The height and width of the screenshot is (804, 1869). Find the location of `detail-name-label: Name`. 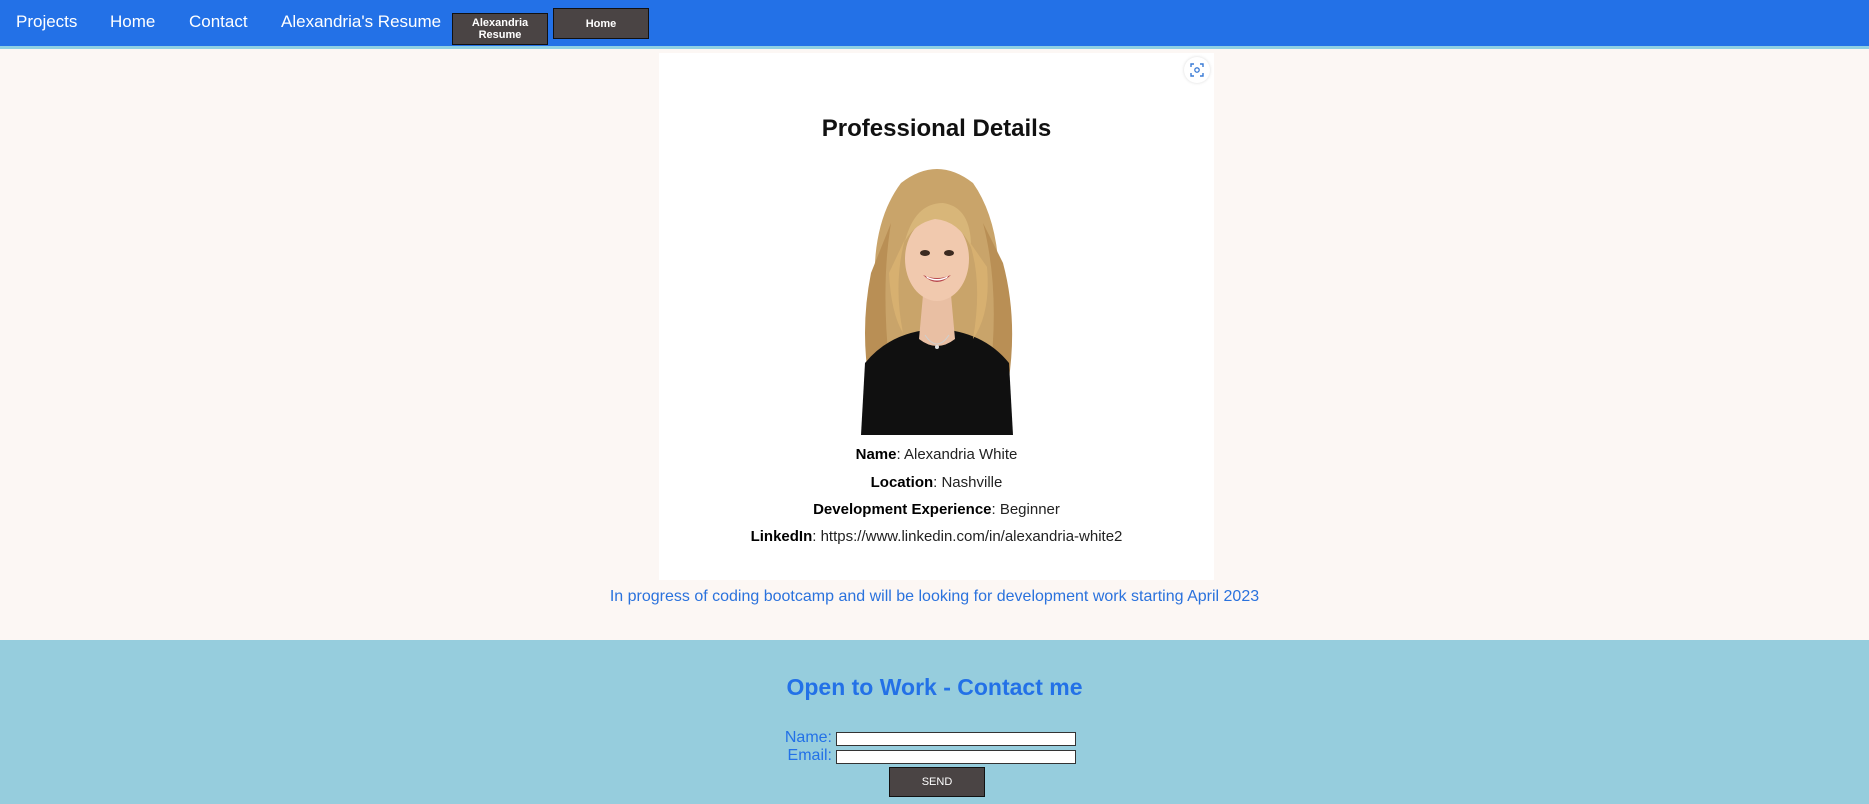

detail-name-label: Name is located at coordinates (876, 454).